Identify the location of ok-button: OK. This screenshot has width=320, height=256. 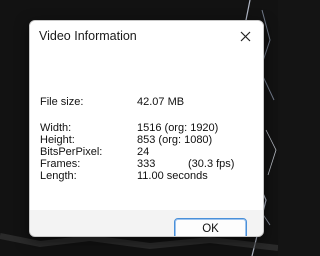
(210, 227).